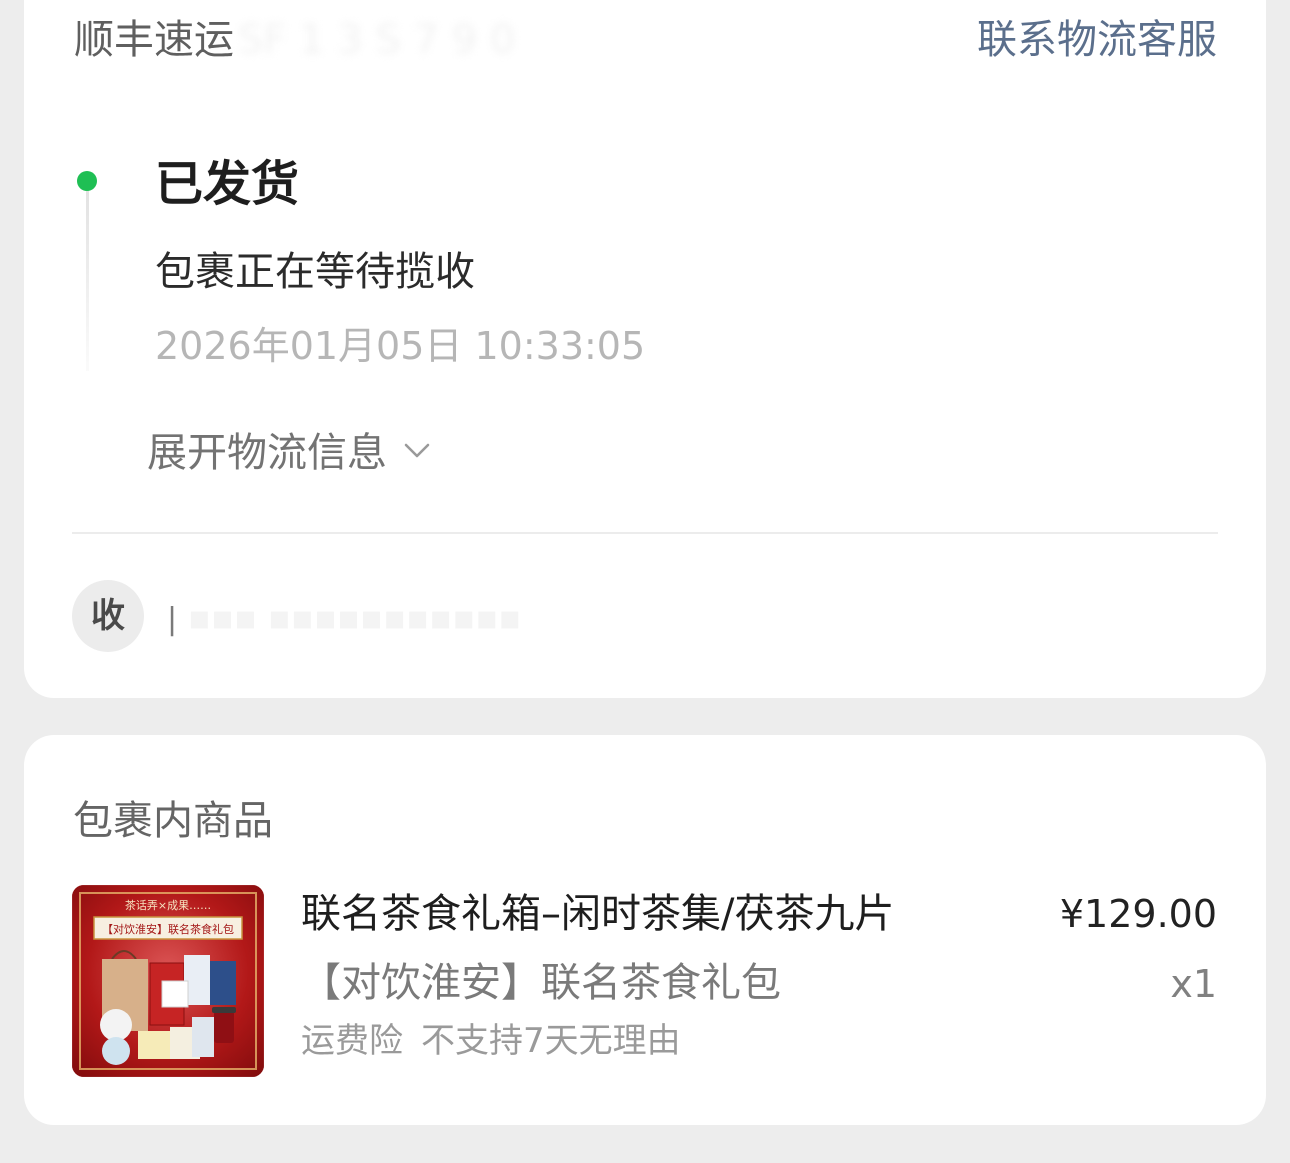 The image size is (1290, 1163). What do you see at coordinates (400, 346) in the screenshot?
I see `status-timestamp: 2026年01月05日 10:33:05` at bounding box center [400, 346].